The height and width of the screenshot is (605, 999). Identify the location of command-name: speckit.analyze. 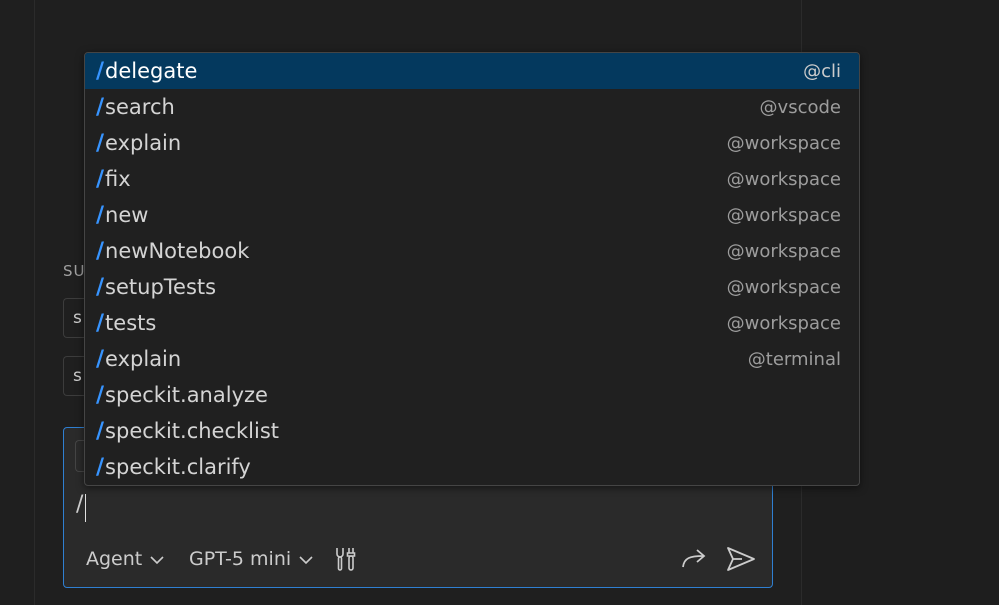
(186, 395).